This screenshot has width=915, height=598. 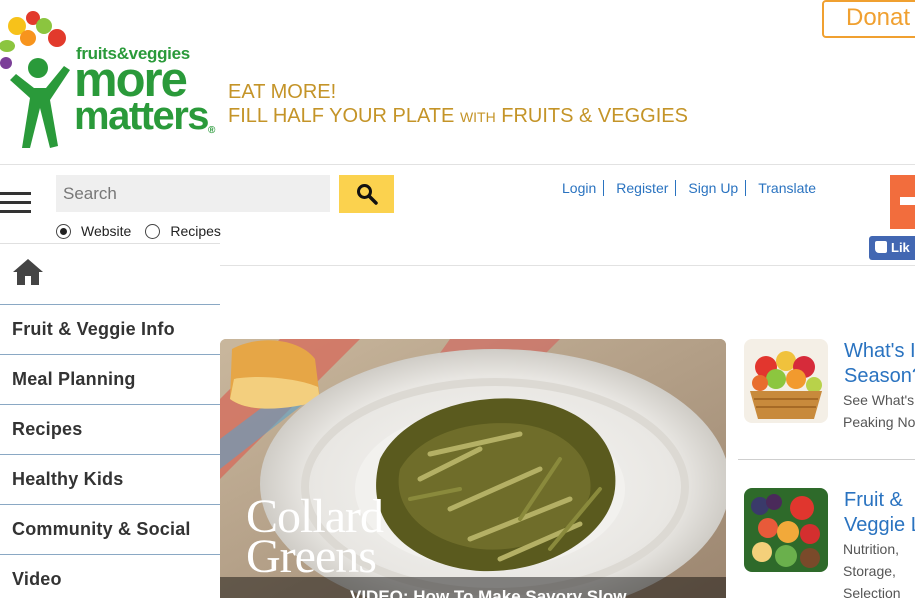 I want to click on hero-title: Collard Greens, so click(x=315, y=536).